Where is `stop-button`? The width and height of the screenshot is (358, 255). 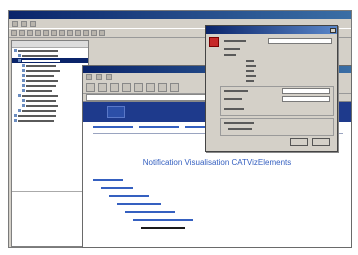
stop-button is located at coordinates (114, 87).